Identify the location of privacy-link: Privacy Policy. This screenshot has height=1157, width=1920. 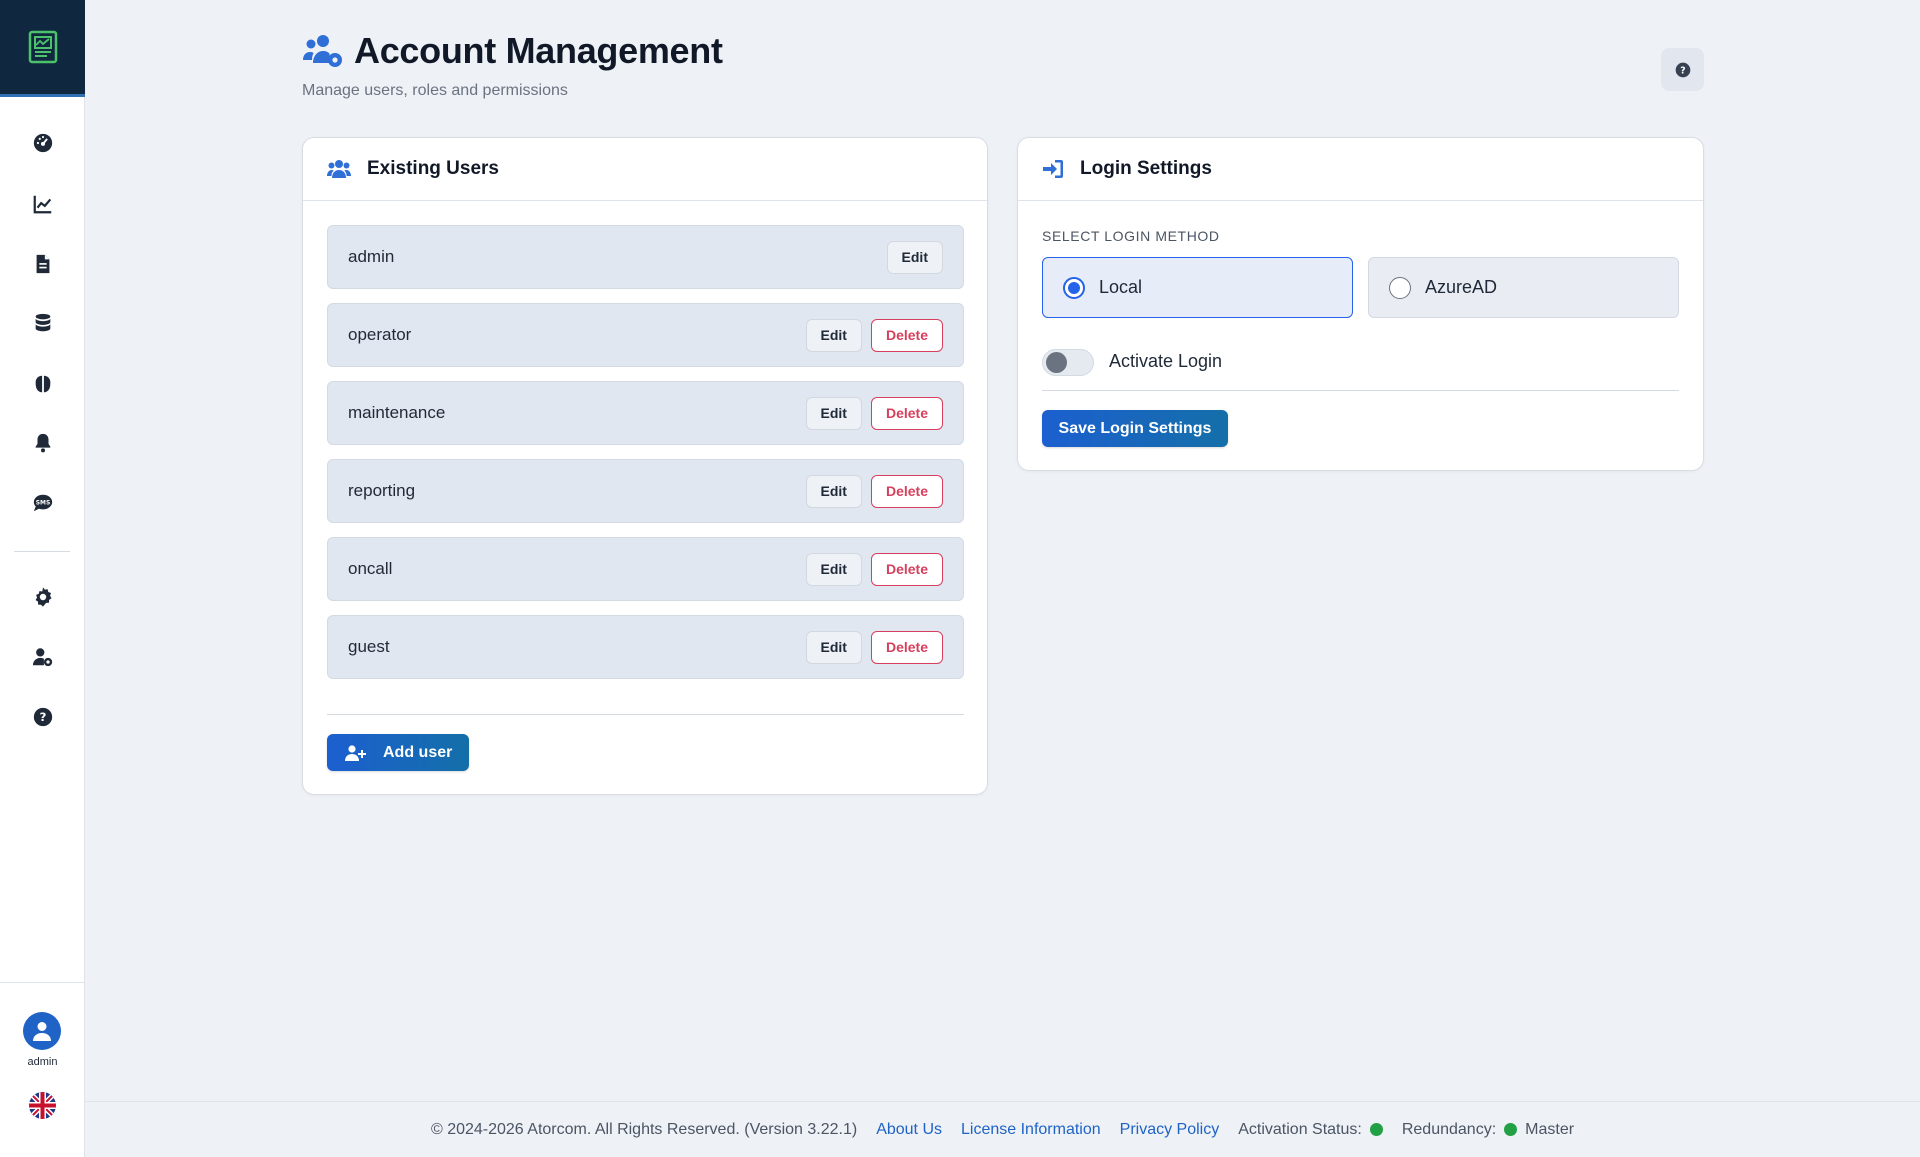
(1170, 1130).